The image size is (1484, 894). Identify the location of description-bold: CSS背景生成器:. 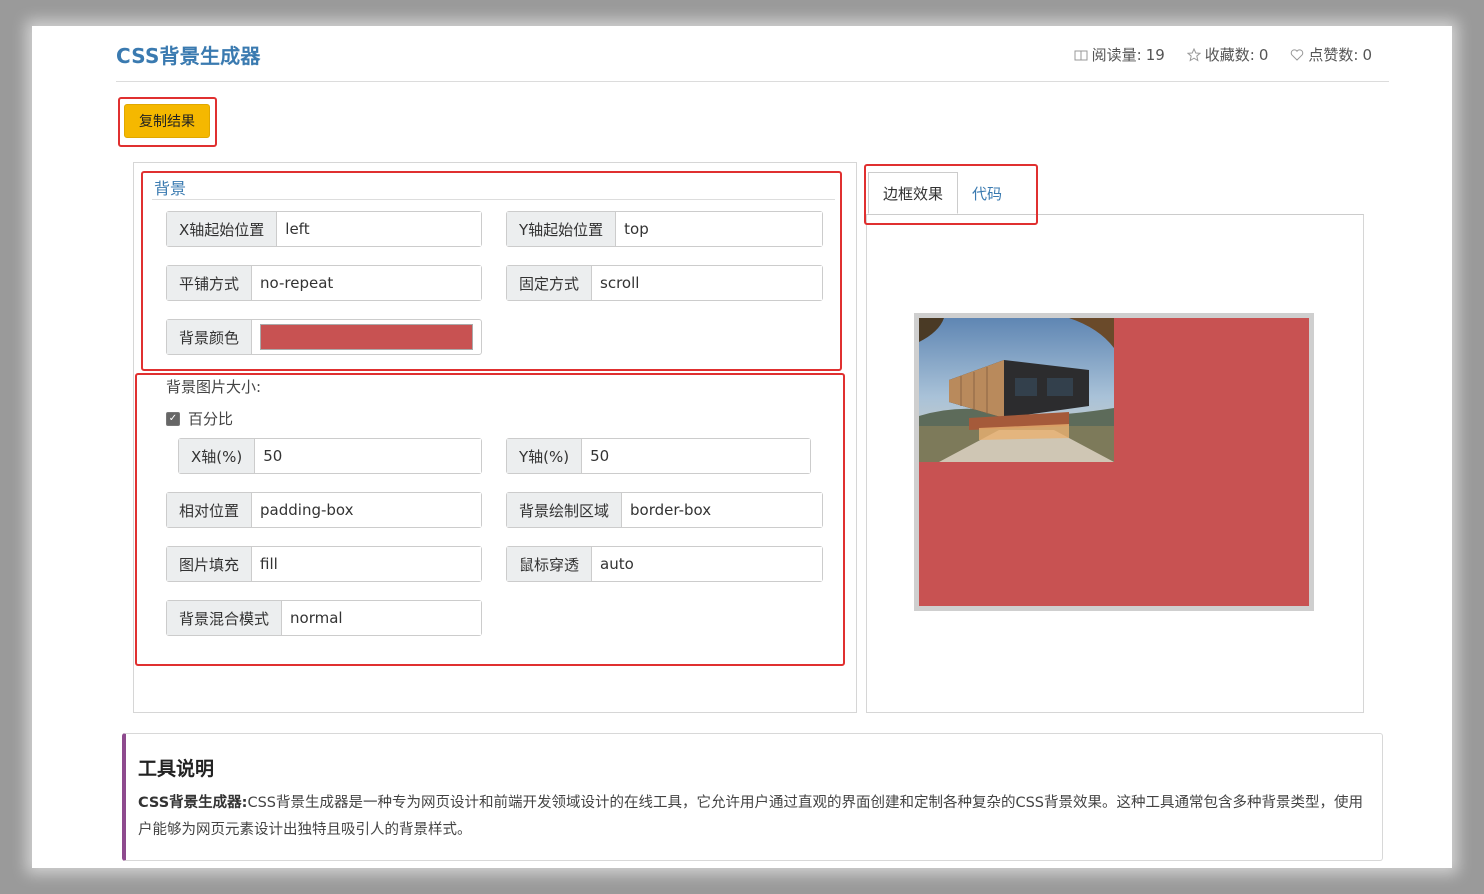
(193, 803).